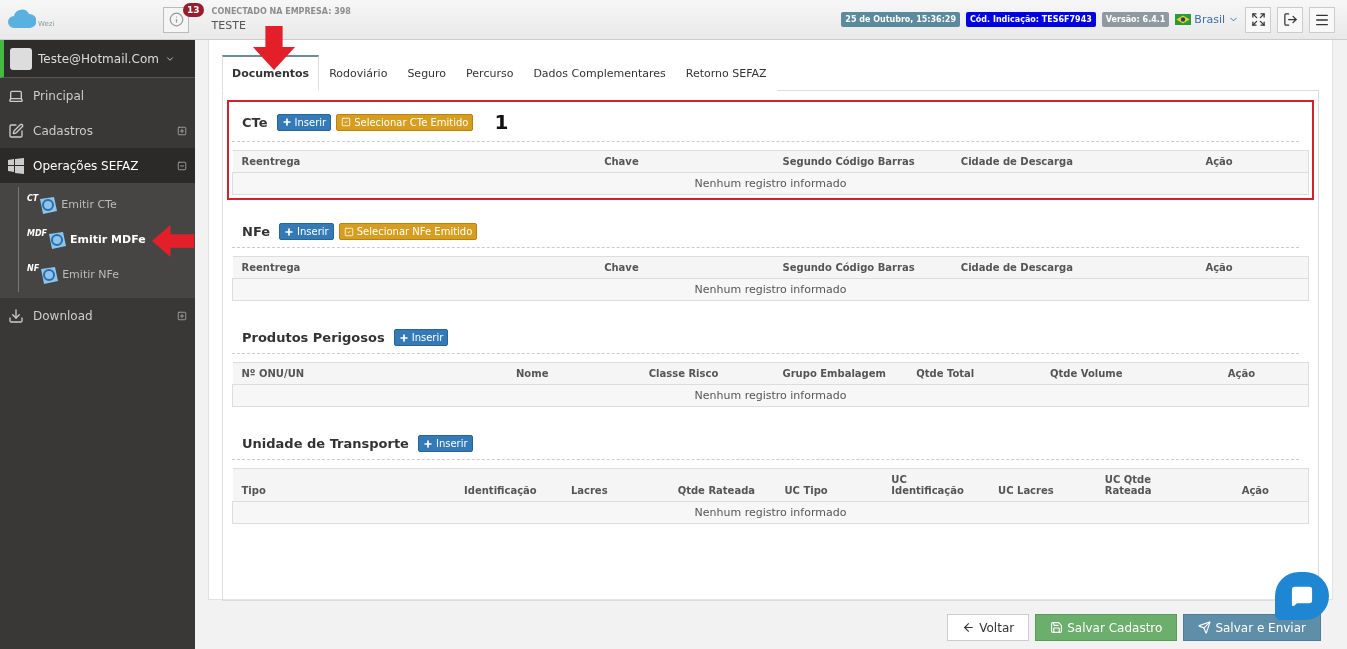 Image resolution: width=1347 pixels, height=649 pixels. What do you see at coordinates (1108, 373) in the screenshot?
I see `column-header: Qtde Volume` at bounding box center [1108, 373].